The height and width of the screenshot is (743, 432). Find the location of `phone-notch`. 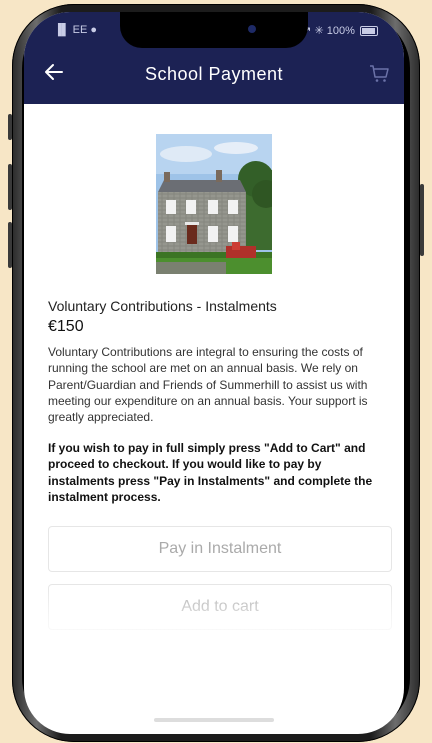

phone-notch is located at coordinates (214, 30).